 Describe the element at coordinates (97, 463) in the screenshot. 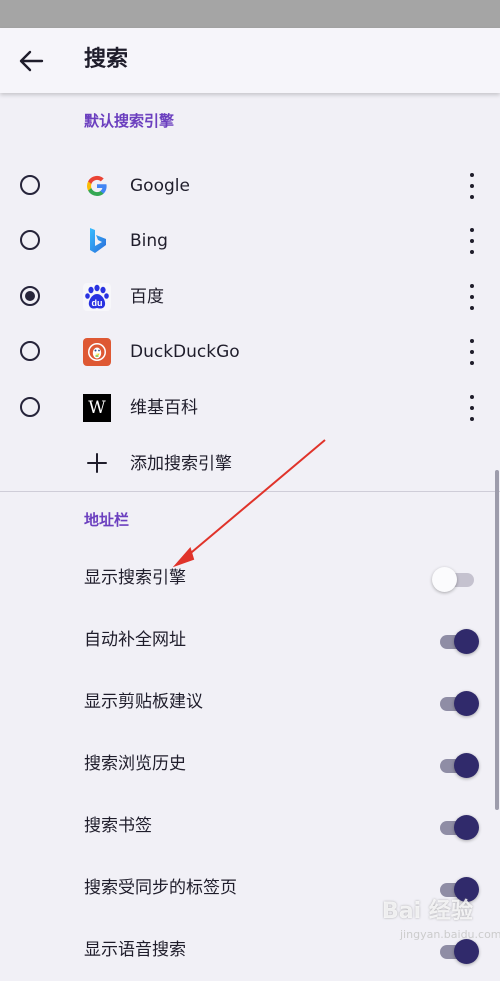

I see `plus-icon` at that location.